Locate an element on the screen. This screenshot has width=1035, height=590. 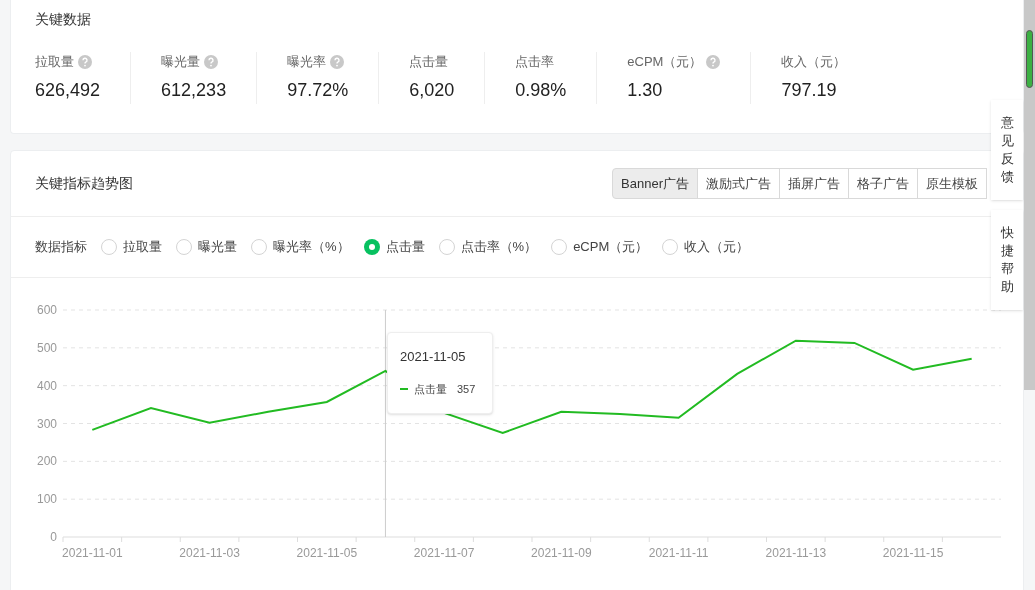
section-title: 关键数据 is located at coordinates (63, 18).